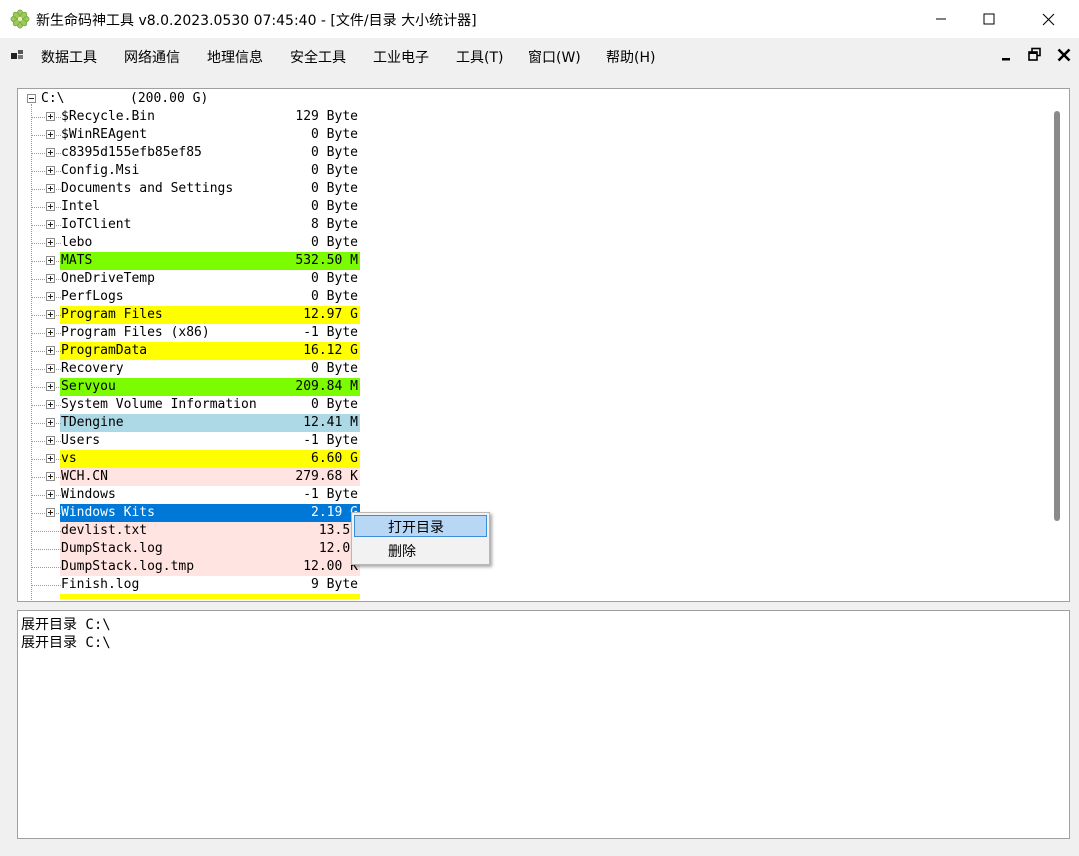 The width and height of the screenshot is (1079, 856). Describe the element at coordinates (152, 57) in the screenshot. I see `menu-network: 网络通信` at that location.